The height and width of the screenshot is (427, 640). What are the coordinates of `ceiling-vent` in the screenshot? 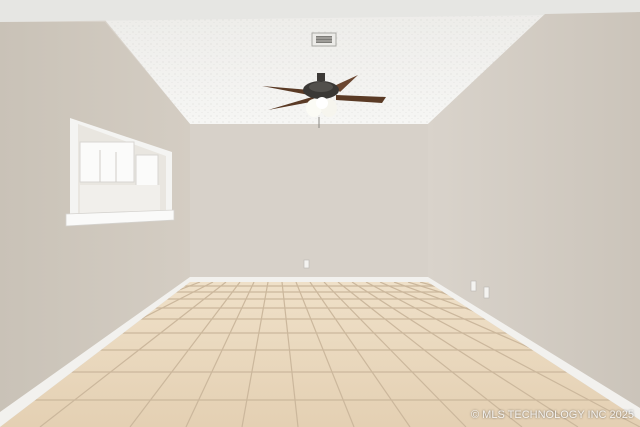 It's located at (324, 39).